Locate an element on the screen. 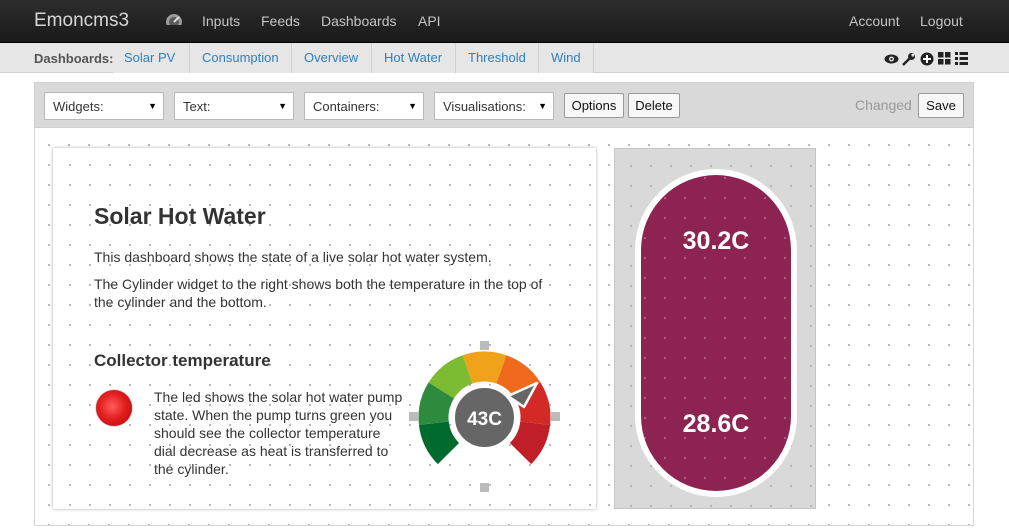  page-title: Solar Hot Water is located at coordinates (180, 216).